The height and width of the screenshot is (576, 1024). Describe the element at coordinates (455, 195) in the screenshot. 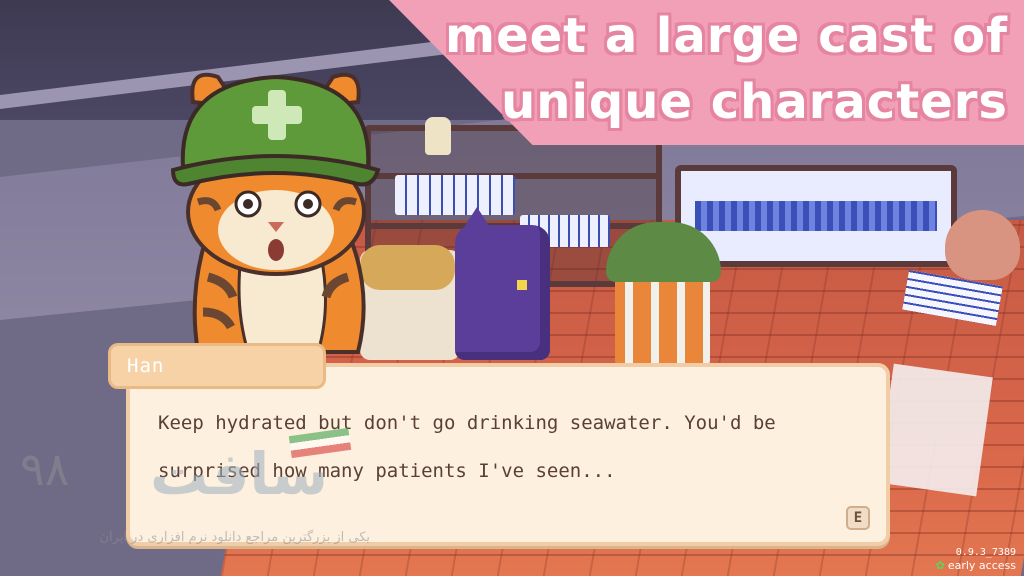

I see `shelf-papers` at that location.